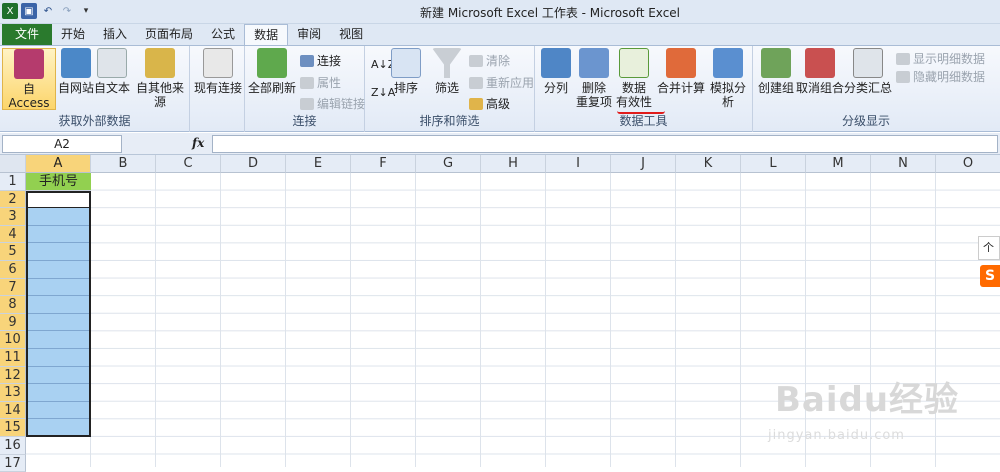 This screenshot has height=472, width=1000. What do you see at coordinates (76, 71) in the screenshot?
I see `from-web-button: 自网站` at bounding box center [76, 71].